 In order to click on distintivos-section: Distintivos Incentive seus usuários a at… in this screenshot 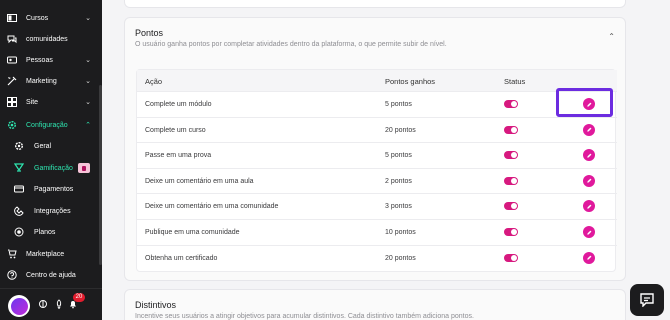, I will do `click(375, 304)`.